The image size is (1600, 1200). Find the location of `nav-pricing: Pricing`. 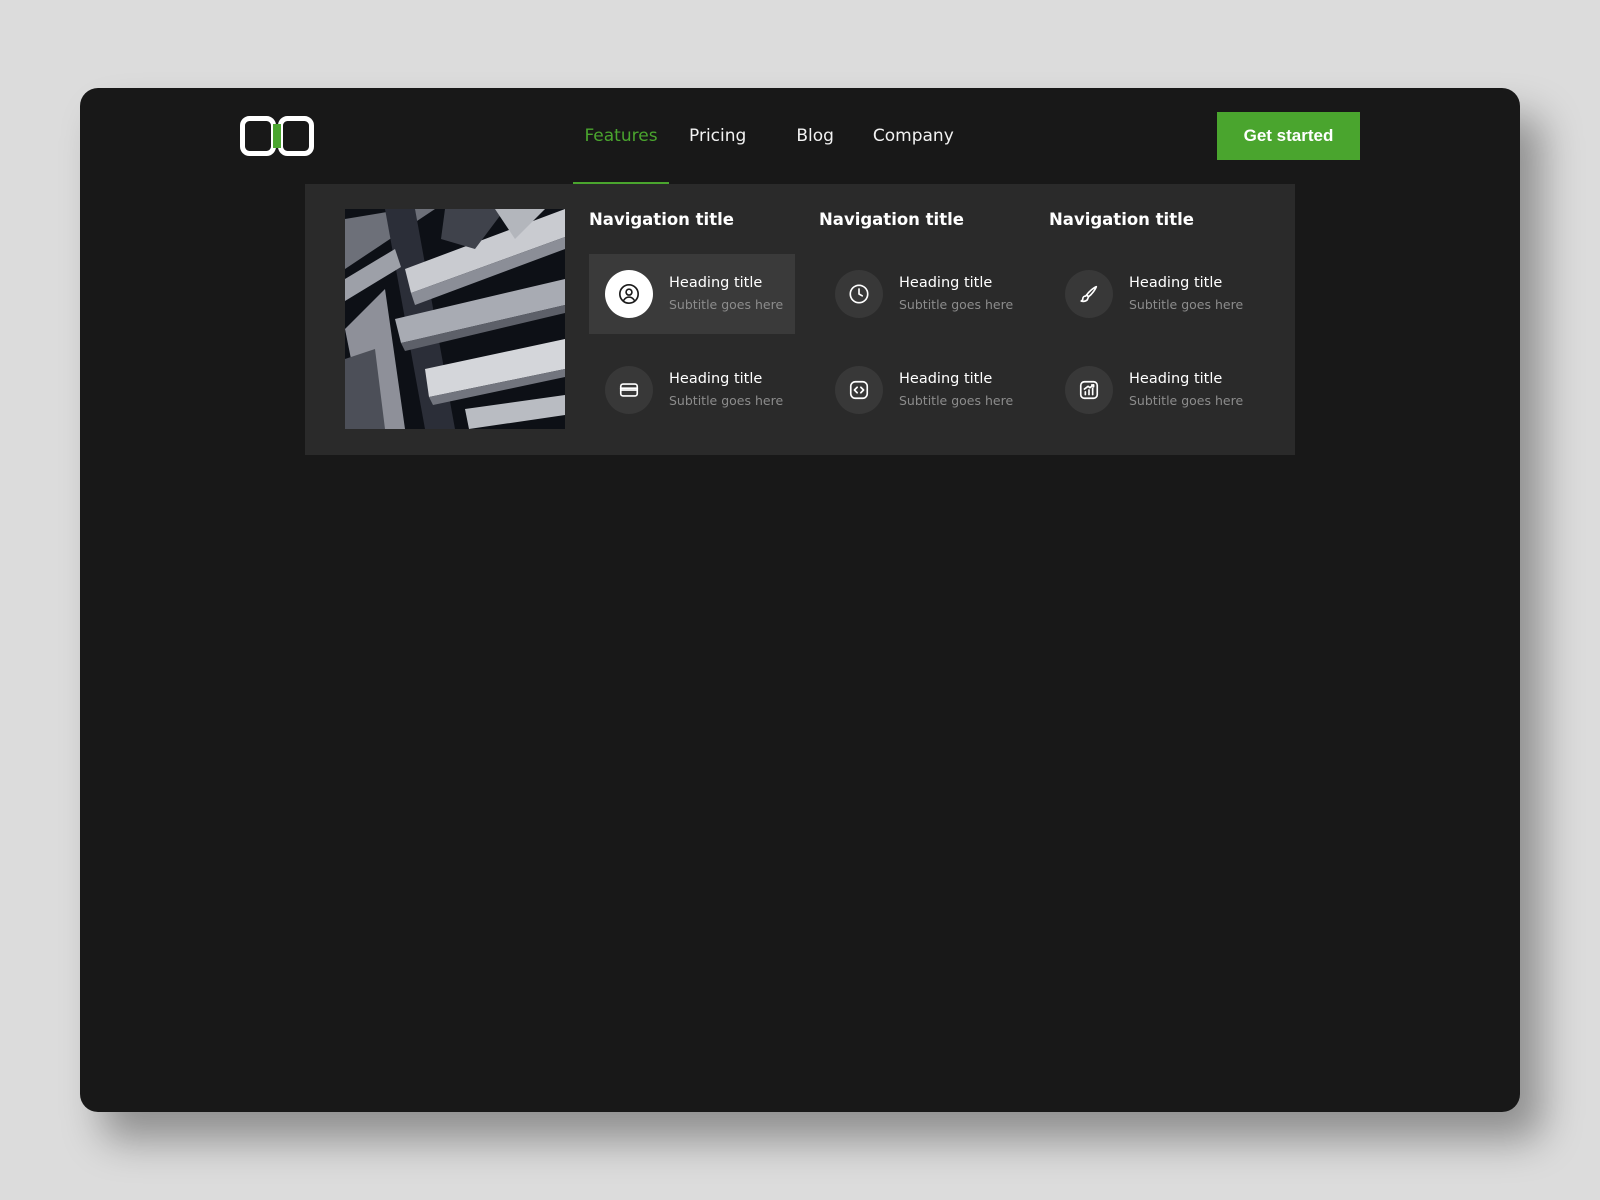

nav-pricing: Pricing is located at coordinates (717, 136).